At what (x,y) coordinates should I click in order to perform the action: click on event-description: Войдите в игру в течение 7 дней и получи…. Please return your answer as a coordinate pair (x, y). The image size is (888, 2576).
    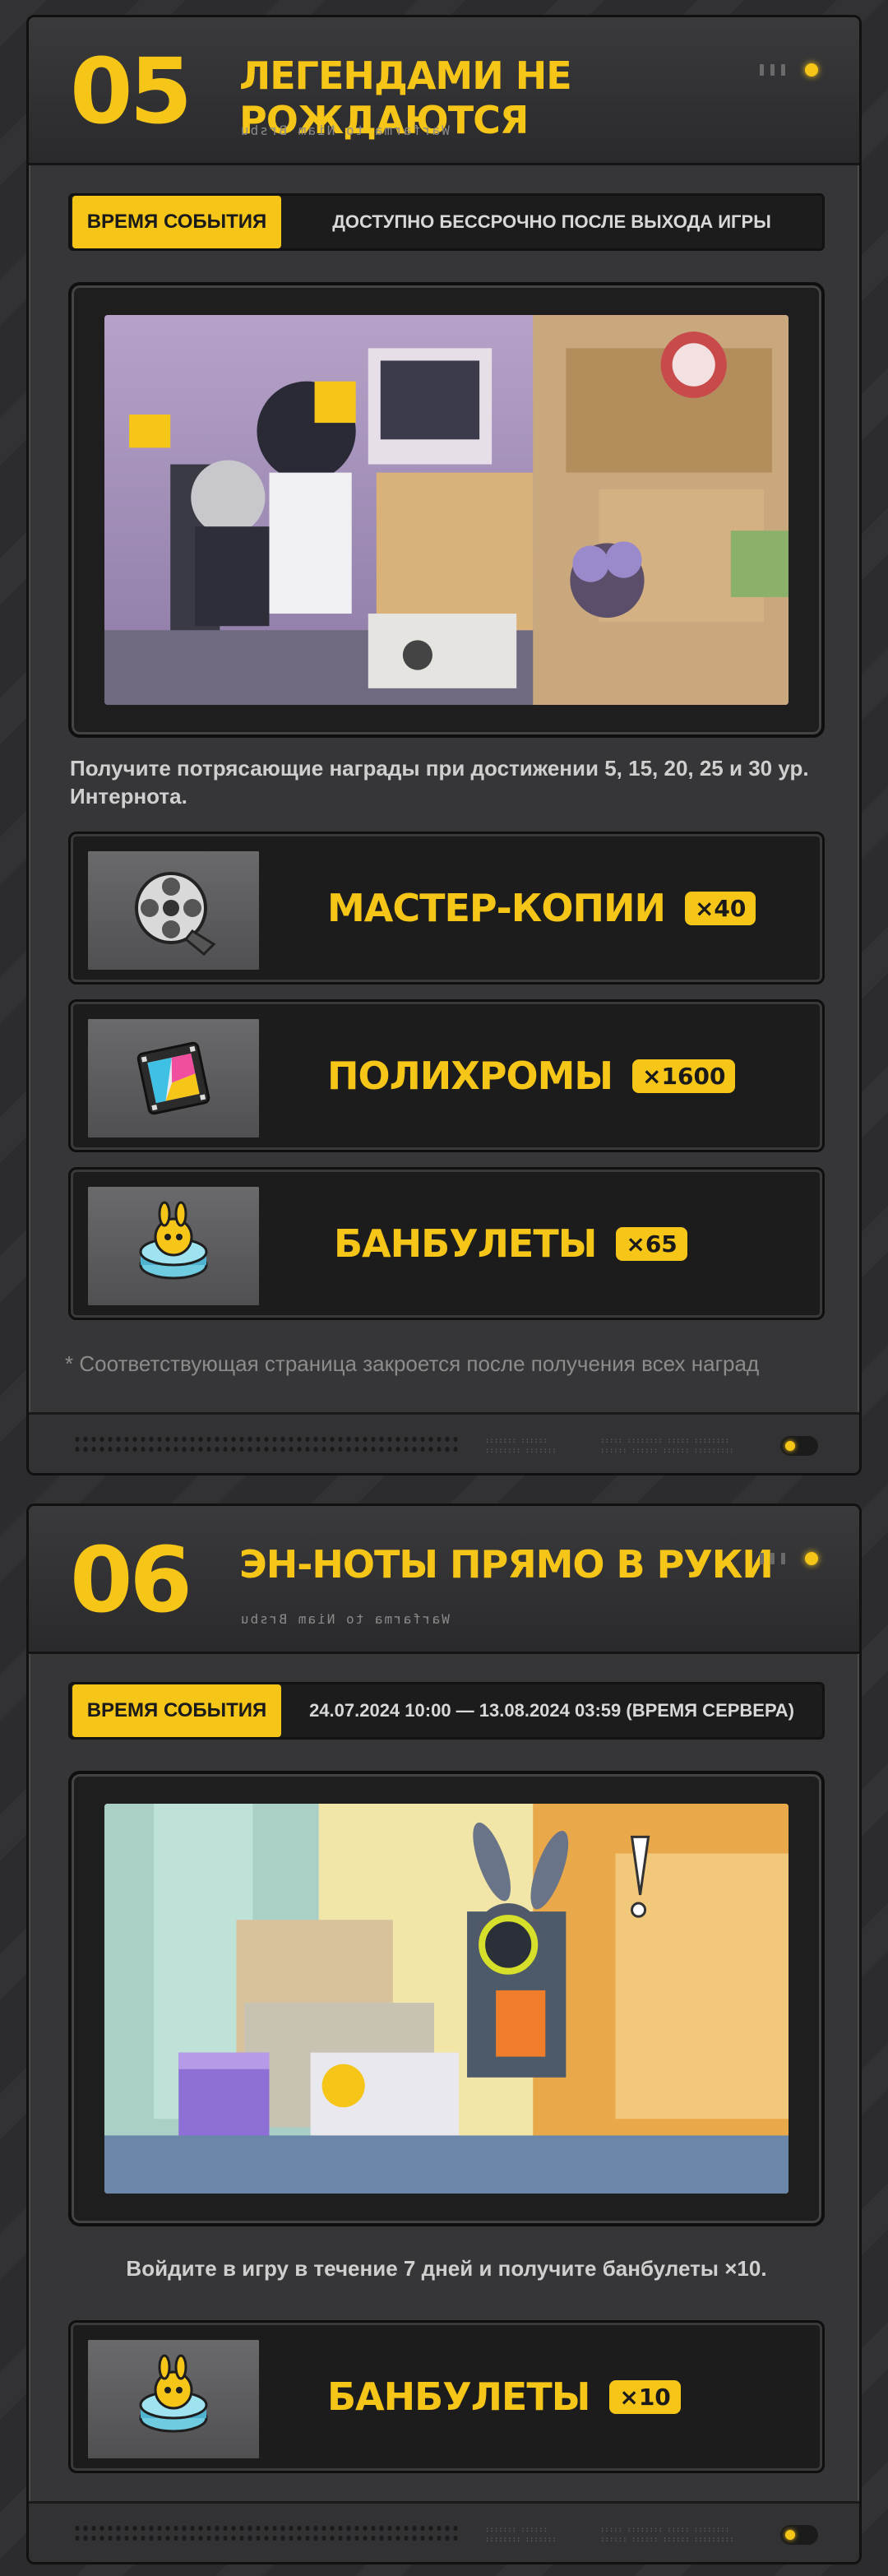
    Looking at the image, I should click on (446, 2269).